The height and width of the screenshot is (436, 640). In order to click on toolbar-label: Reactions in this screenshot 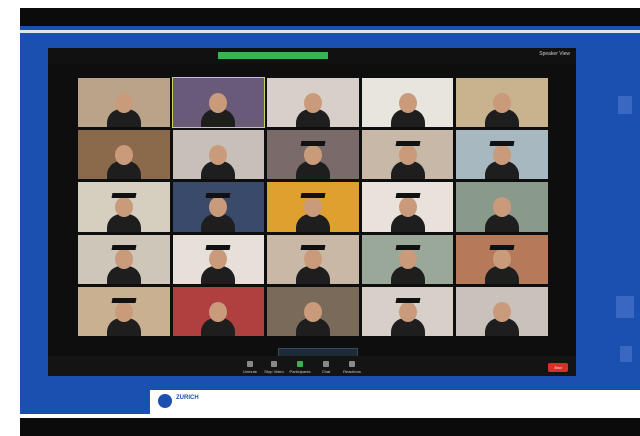, I will do `click(352, 371)`.